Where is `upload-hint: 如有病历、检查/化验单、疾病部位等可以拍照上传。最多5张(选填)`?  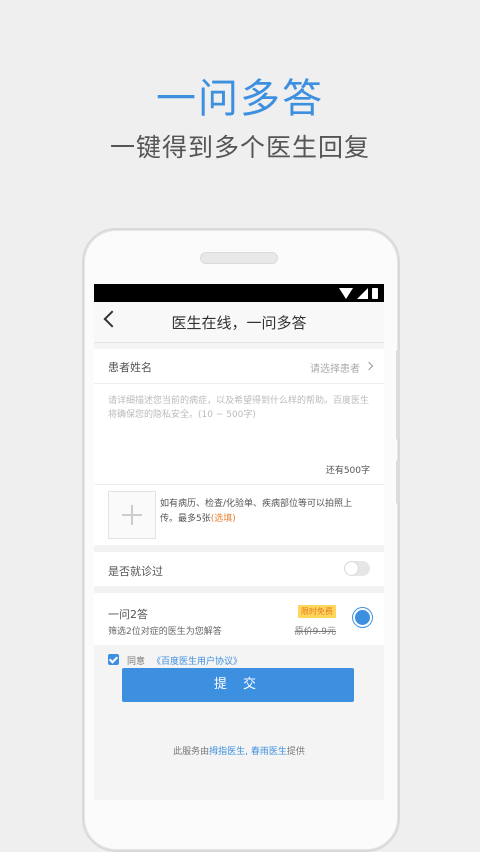 upload-hint: 如有病历、检查/化验单、疾病部位等可以拍照上传。最多5张(选填) is located at coordinates (263, 512).